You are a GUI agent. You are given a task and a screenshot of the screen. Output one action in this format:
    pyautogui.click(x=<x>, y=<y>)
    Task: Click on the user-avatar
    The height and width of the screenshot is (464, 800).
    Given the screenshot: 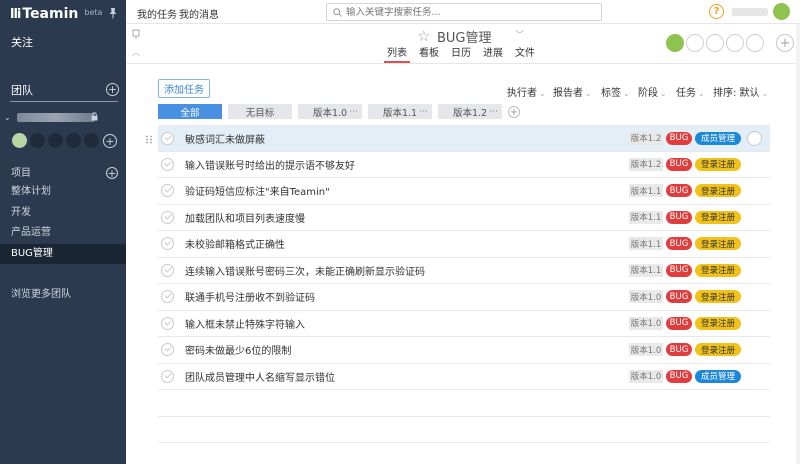 What is the action you would take?
    pyautogui.click(x=781, y=11)
    